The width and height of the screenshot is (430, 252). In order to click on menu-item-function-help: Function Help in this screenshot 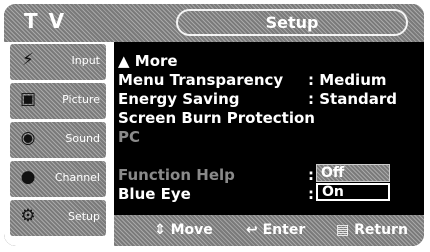, I will do `click(176, 175)`.